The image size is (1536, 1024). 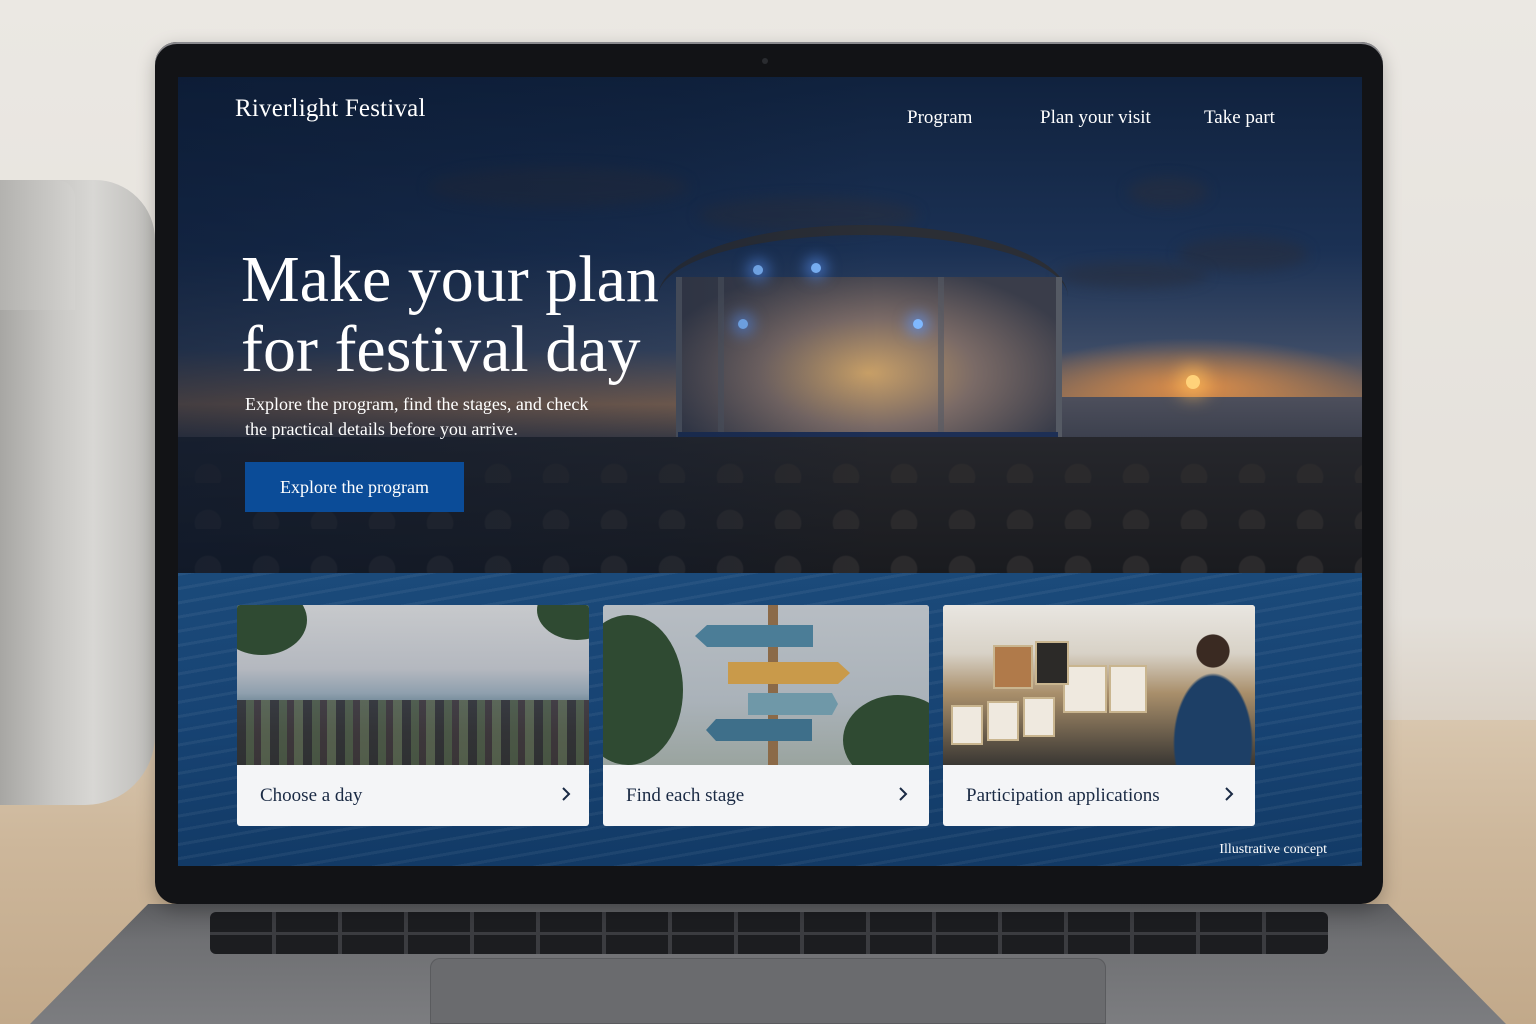 What do you see at coordinates (441, 349) in the screenshot?
I see `hero-headline-line-2: for festival day` at bounding box center [441, 349].